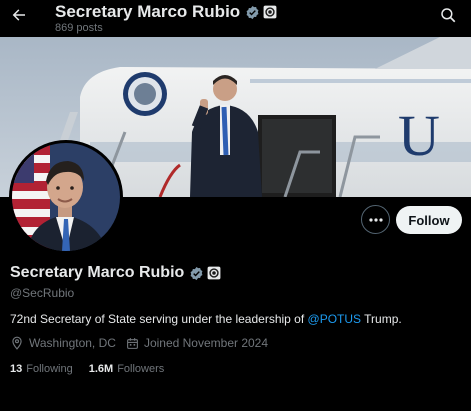 The image size is (471, 411). I want to click on profile-meta: Washington, DC Joined November 2024, so click(144, 343).